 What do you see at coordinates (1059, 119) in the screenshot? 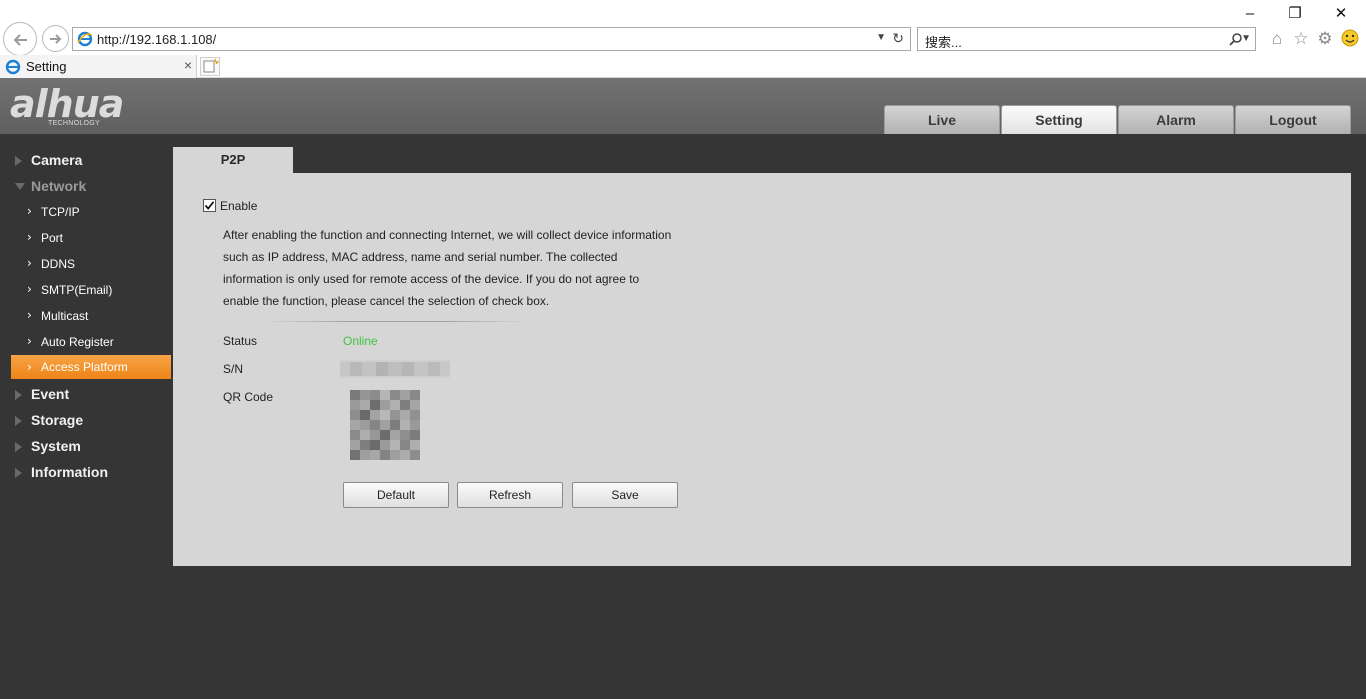
I see `tab-setting: Setting` at bounding box center [1059, 119].